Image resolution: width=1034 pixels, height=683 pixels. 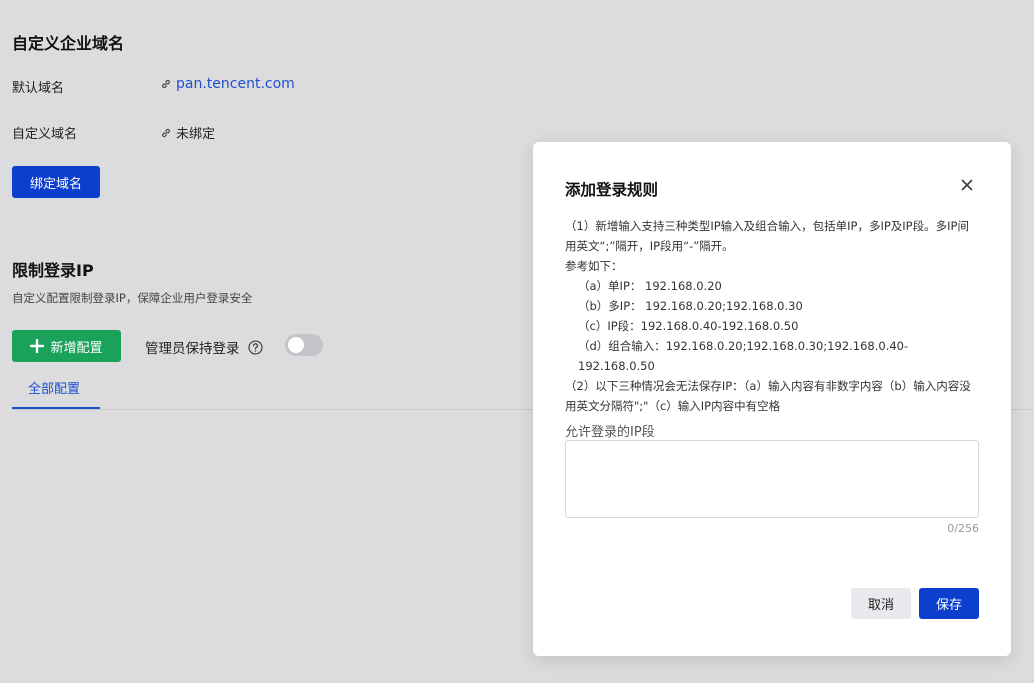 I want to click on tab-all-config: 全部配置, so click(x=54, y=387).